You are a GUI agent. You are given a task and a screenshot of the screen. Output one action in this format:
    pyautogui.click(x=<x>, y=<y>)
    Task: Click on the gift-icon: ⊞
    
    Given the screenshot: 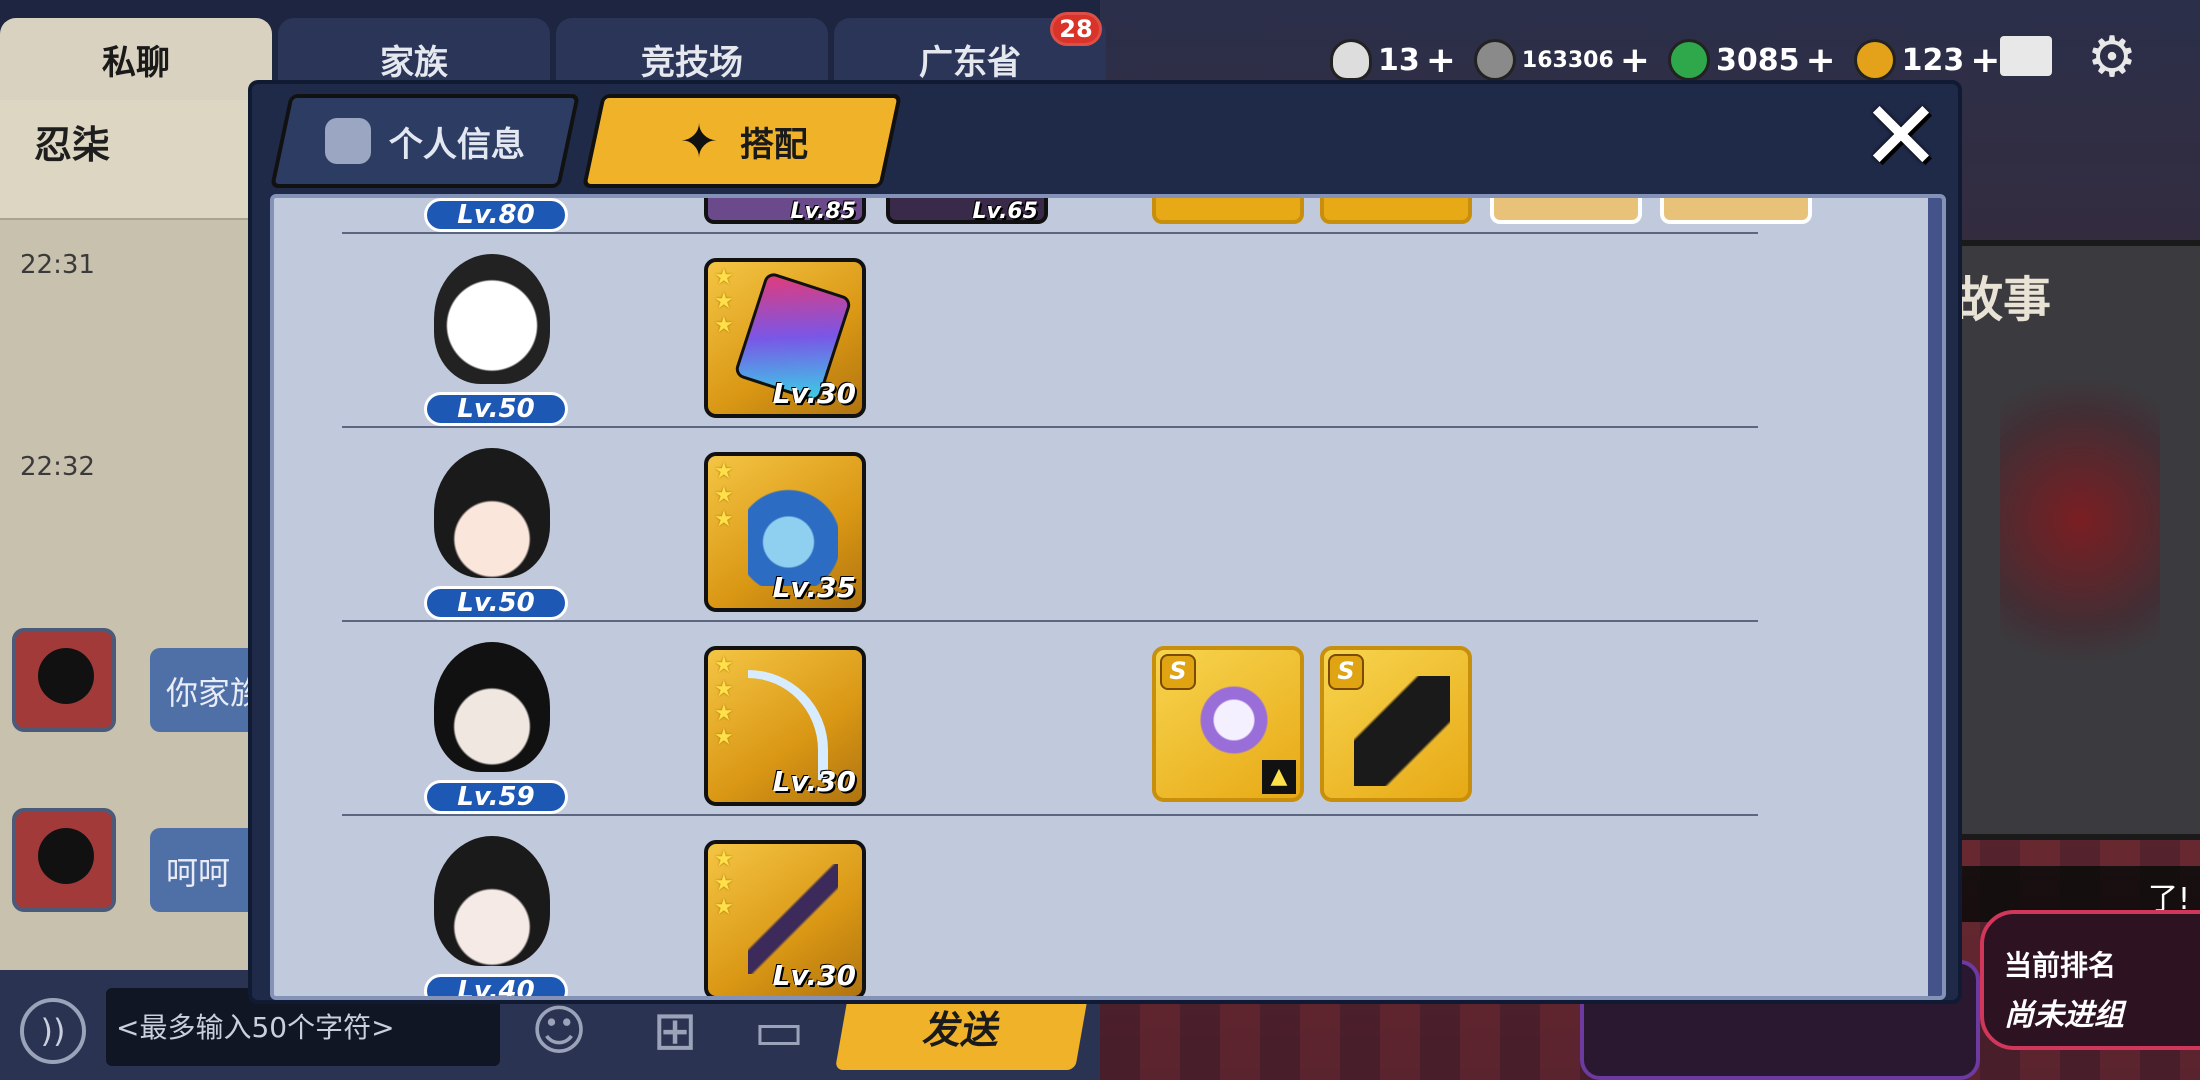 What is the action you would take?
    pyautogui.click(x=675, y=1031)
    